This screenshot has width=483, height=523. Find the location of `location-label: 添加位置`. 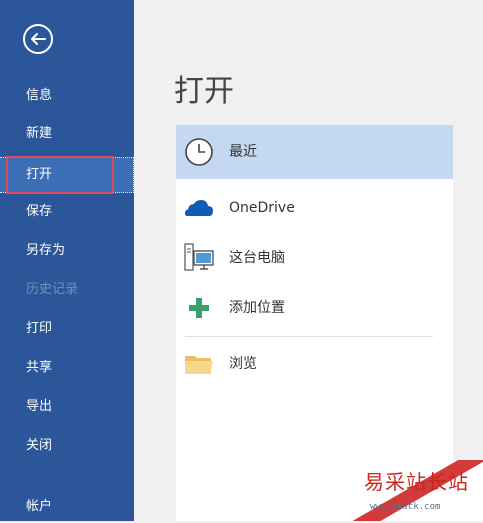

location-label: 添加位置 is located at coordinates (257, 308).